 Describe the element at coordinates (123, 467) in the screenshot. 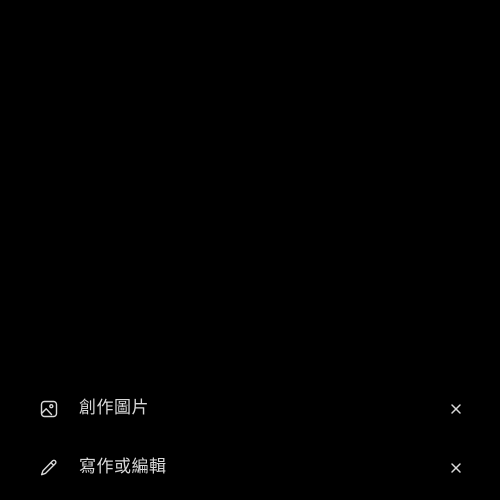

I see `suggestion-label: 寫作或編輯` at that location.